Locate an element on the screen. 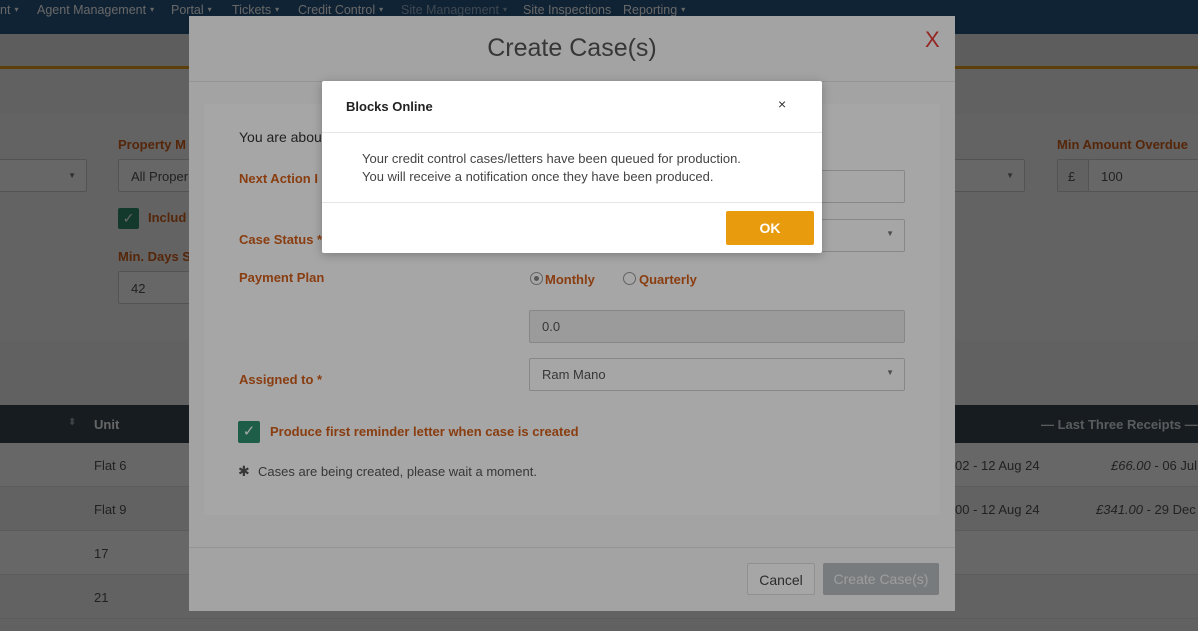 This screenshot has height=631, width=1198. close-icon: × is located at coordinates (782, 104).